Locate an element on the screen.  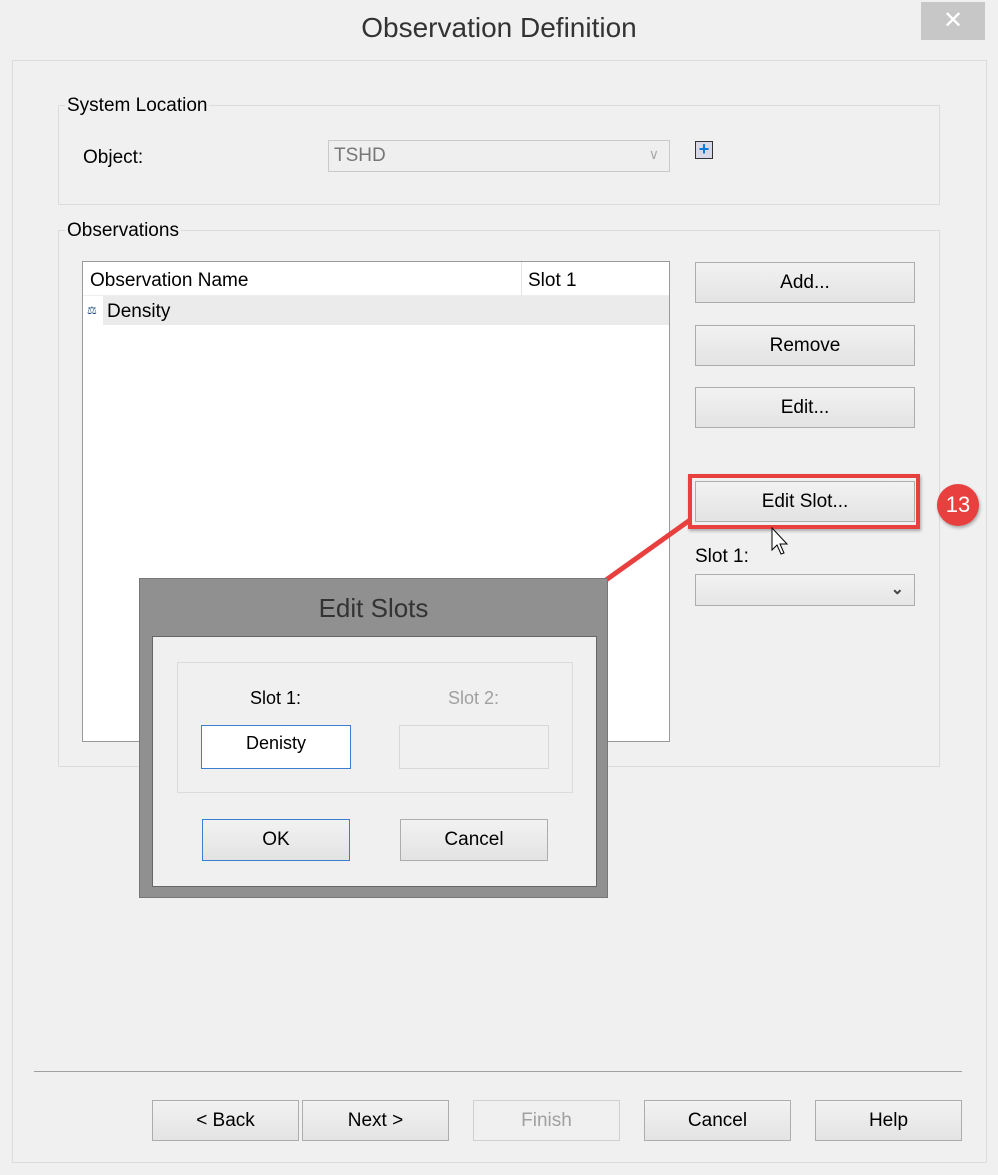
slot2-edit-label: Slot 2: is located at coordinates (473, 698).